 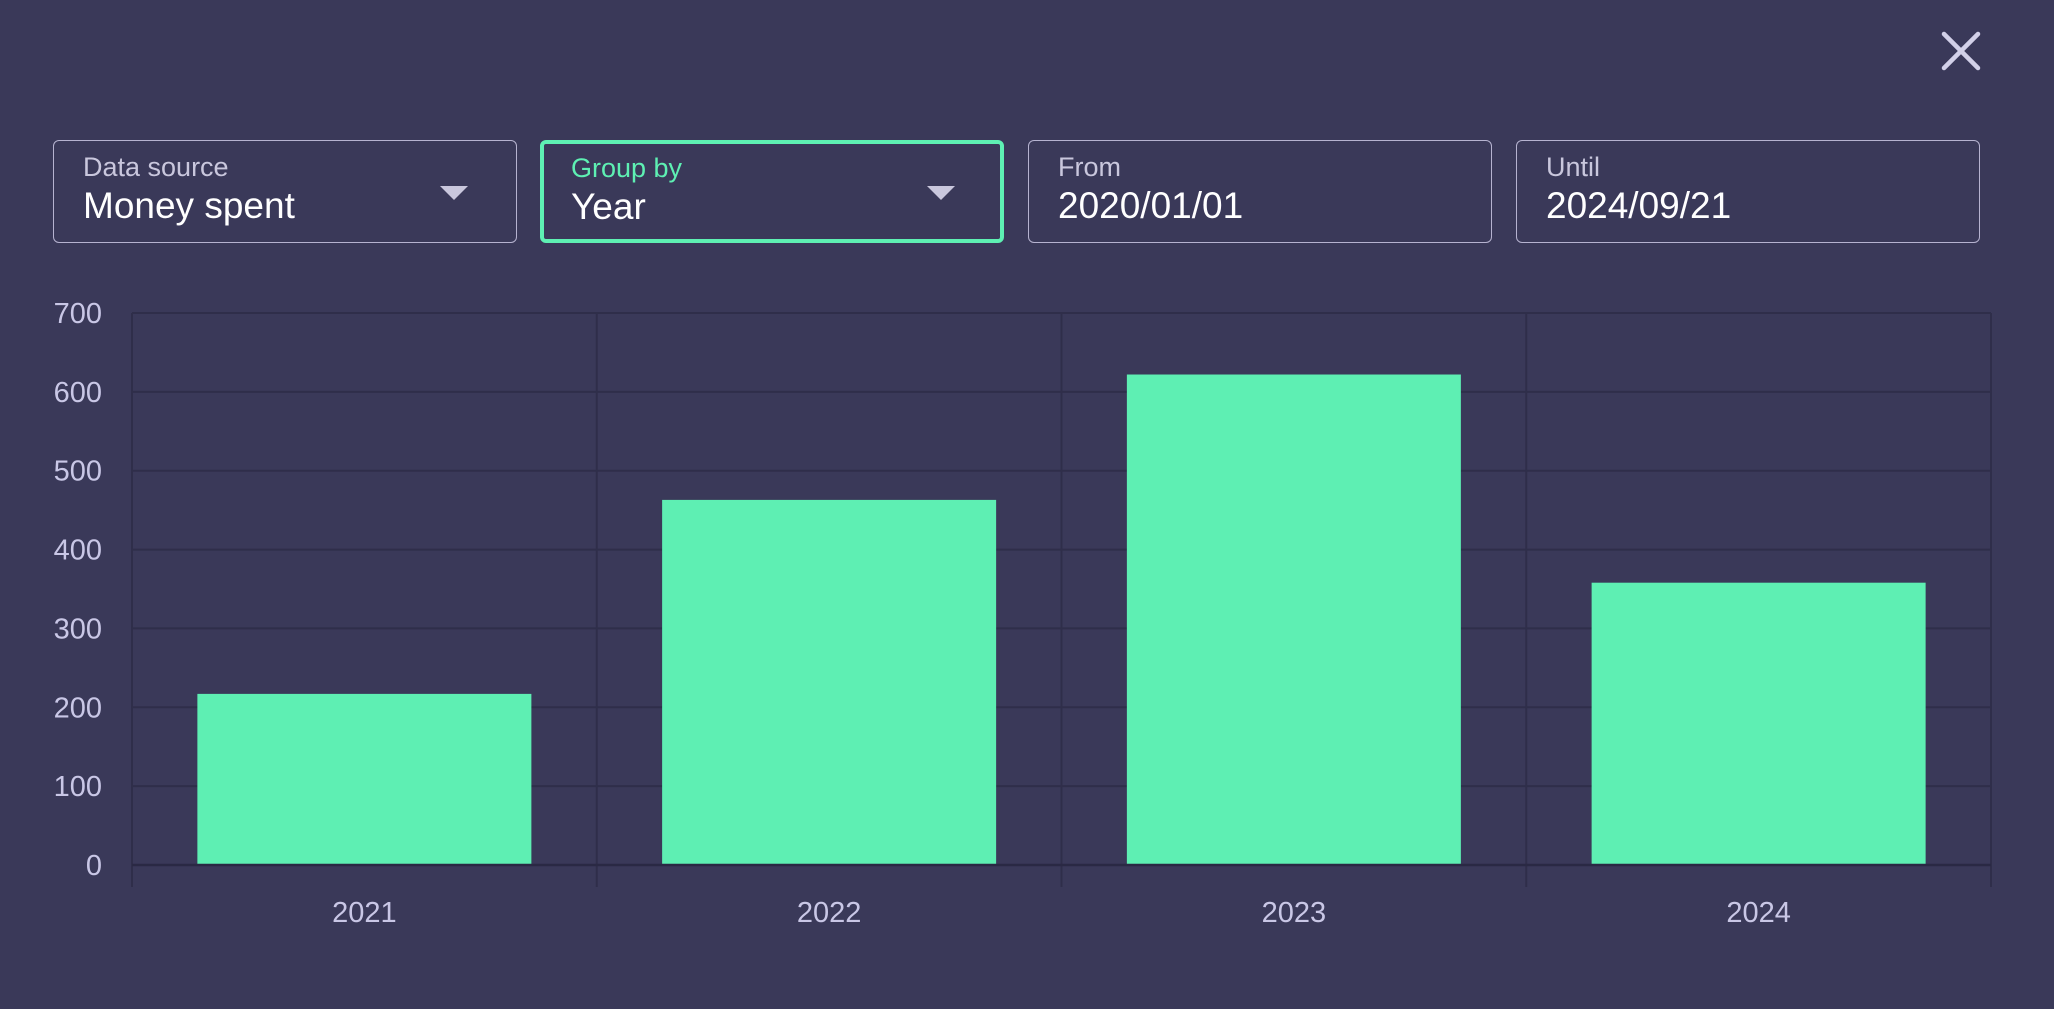 What do you see at coordinates (78, 393) in the screenshot?
I see `y-tick-label: 600` at bounding box center [78, 393].